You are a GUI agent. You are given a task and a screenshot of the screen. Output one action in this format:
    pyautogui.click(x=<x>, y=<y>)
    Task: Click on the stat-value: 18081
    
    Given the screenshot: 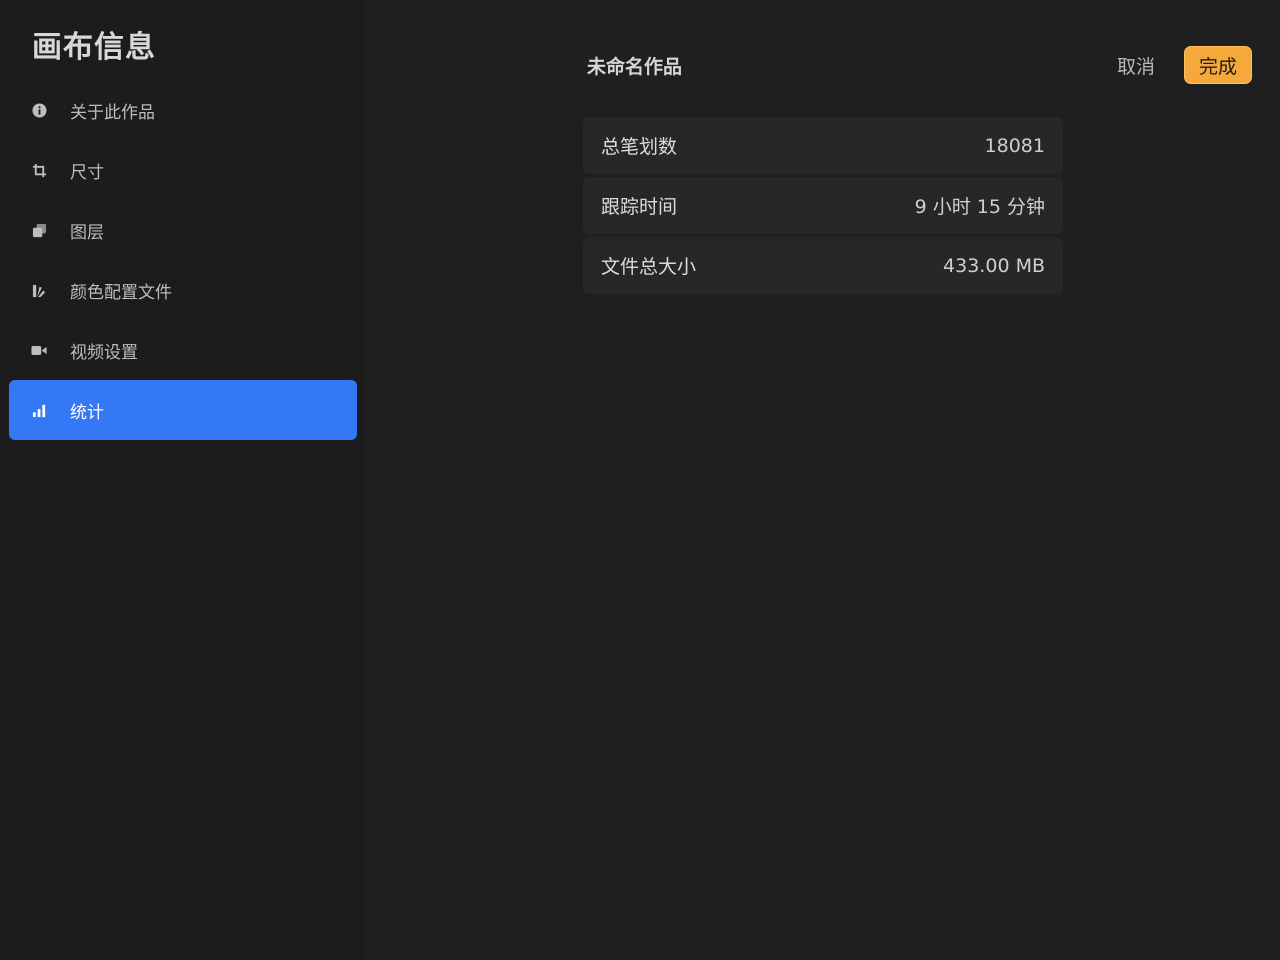 What is the action you would take?
    pyautogui.click(x=1014, y=145)
    